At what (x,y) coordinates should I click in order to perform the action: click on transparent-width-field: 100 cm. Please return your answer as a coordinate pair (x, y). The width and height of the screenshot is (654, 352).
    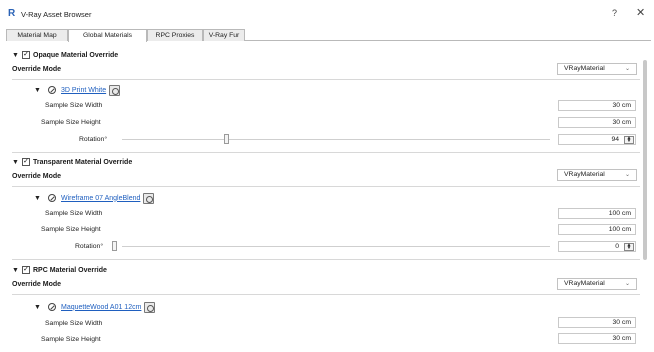
    Looking at the image, I should click on (597, 213).